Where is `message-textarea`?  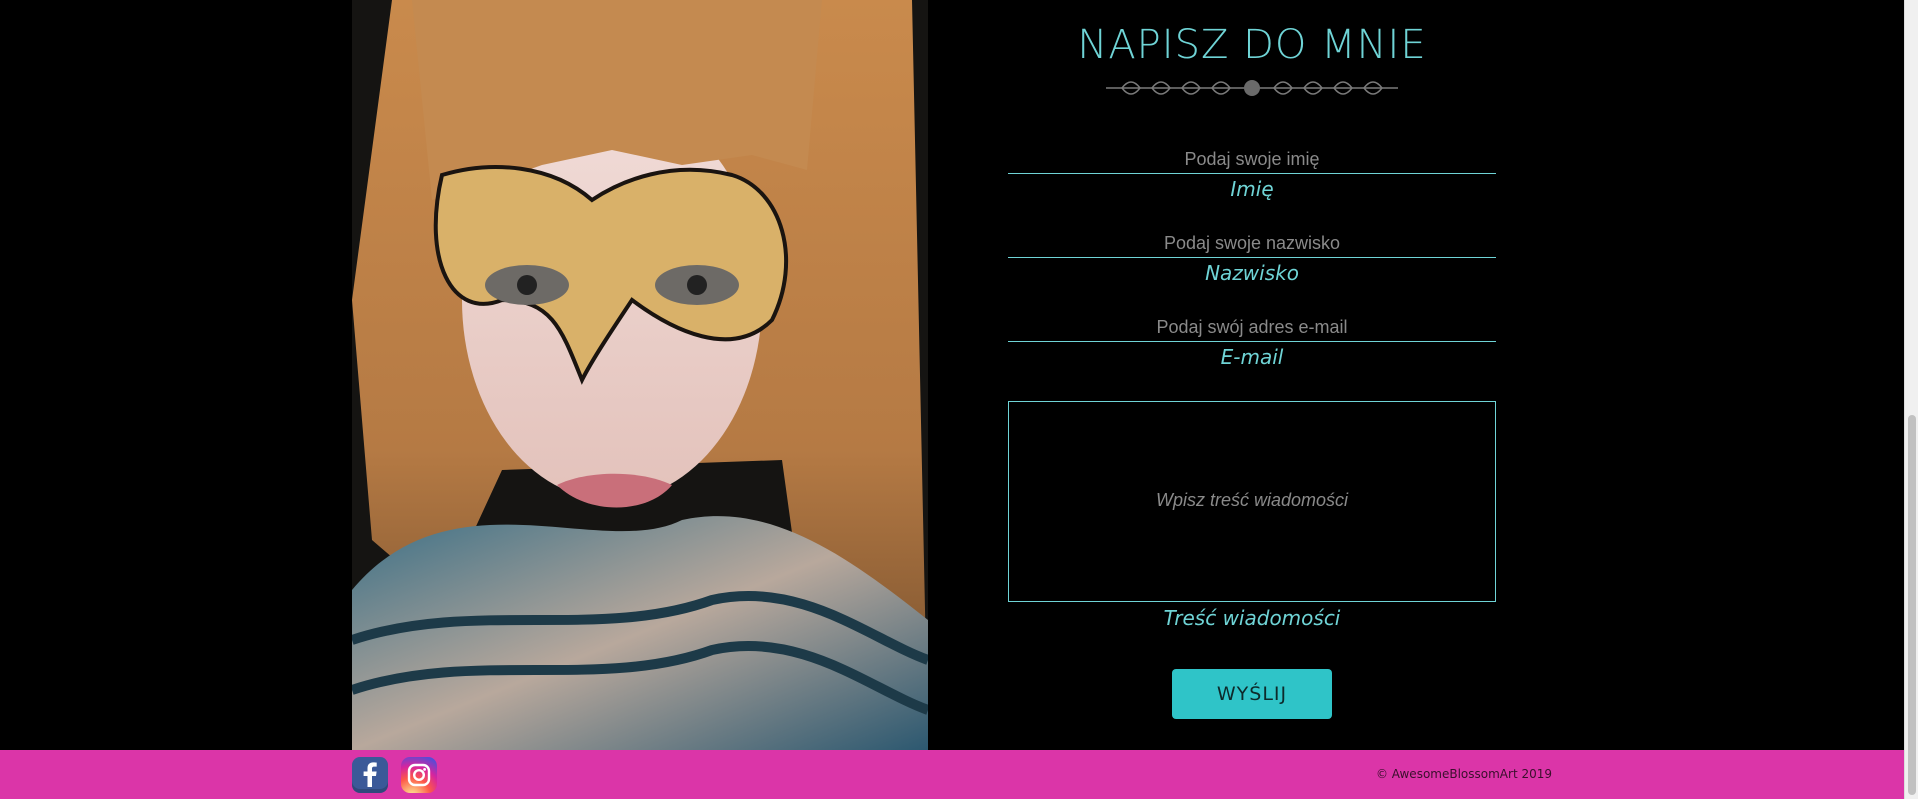 message-textarea is located at coordinates (1252, 501).